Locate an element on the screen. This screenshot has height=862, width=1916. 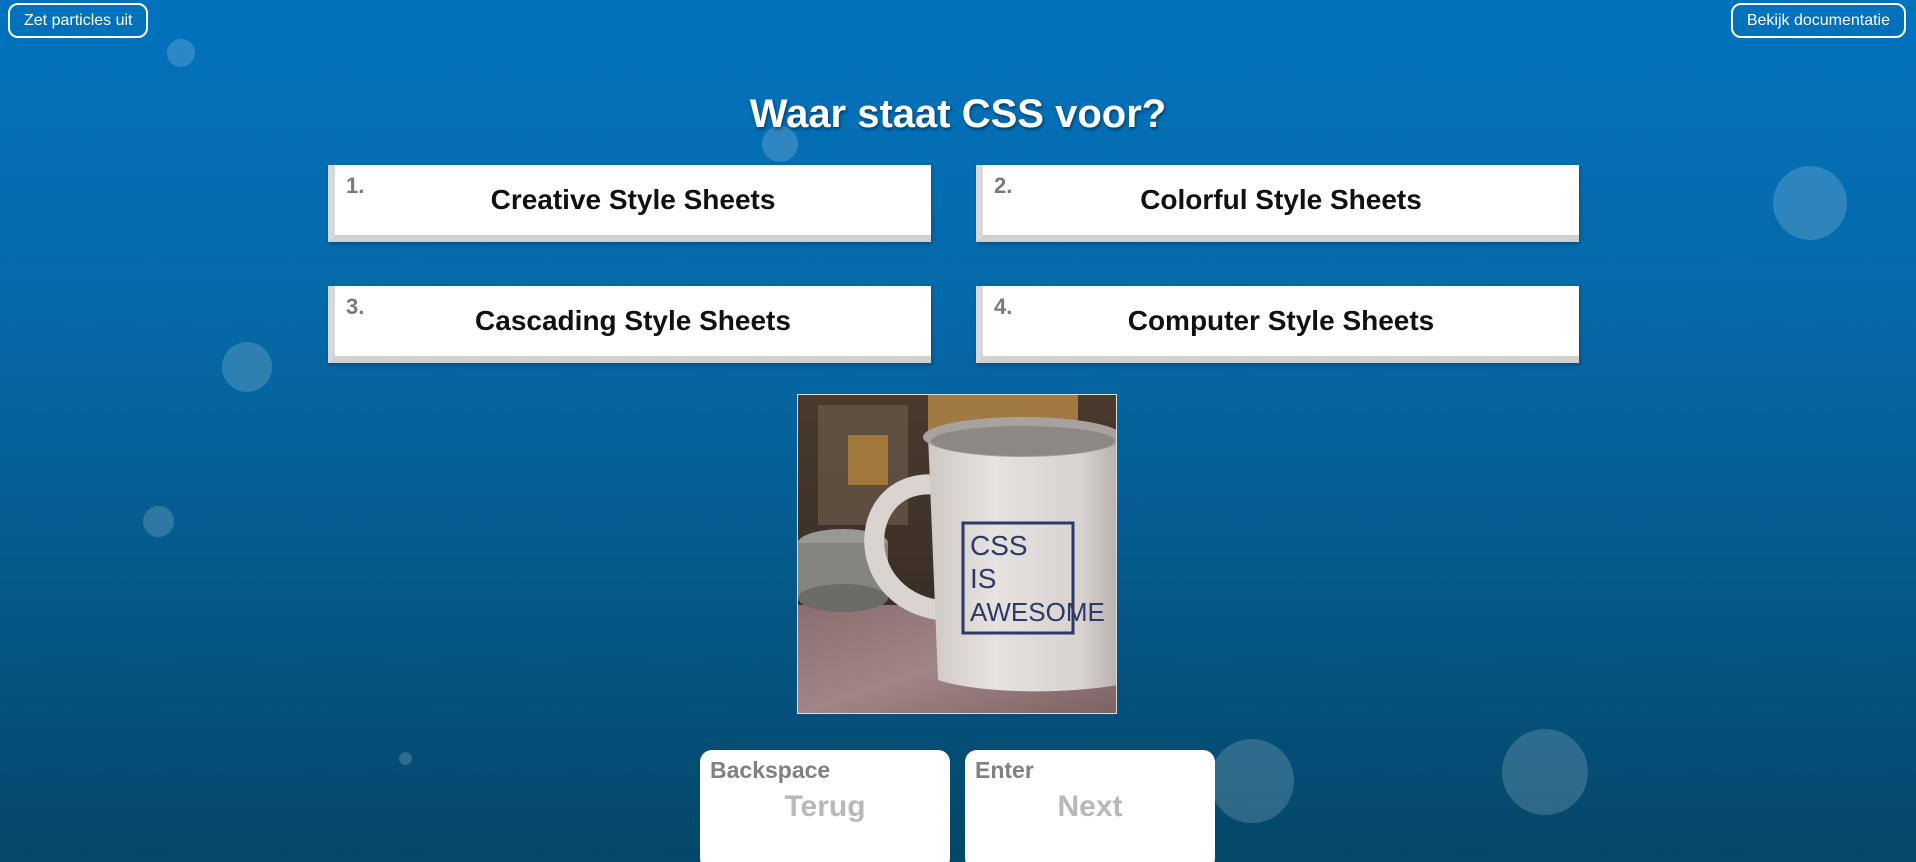
back-key-hint: Backspace is located at coordinates (770, 770).